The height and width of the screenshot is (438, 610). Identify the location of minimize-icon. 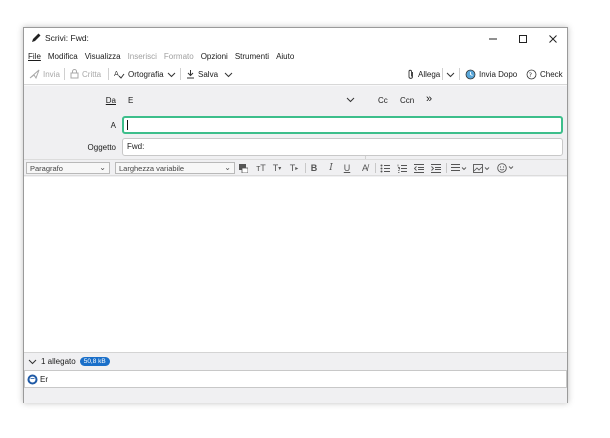
(493, 38).